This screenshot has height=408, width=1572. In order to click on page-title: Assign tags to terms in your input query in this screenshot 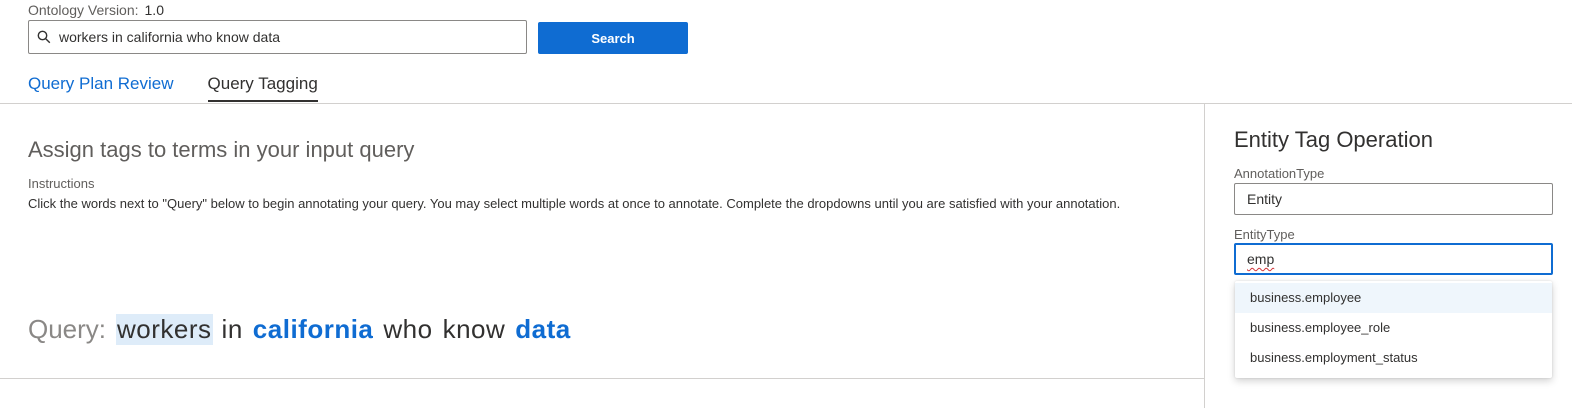, I will do `click(221, 149)`.